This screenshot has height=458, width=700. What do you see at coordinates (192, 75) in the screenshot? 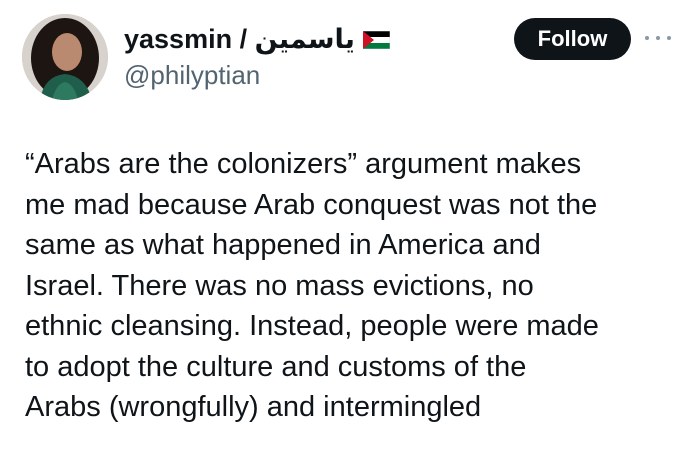
I see `author-handle: @philyptian` at bounding box center [192, 75].